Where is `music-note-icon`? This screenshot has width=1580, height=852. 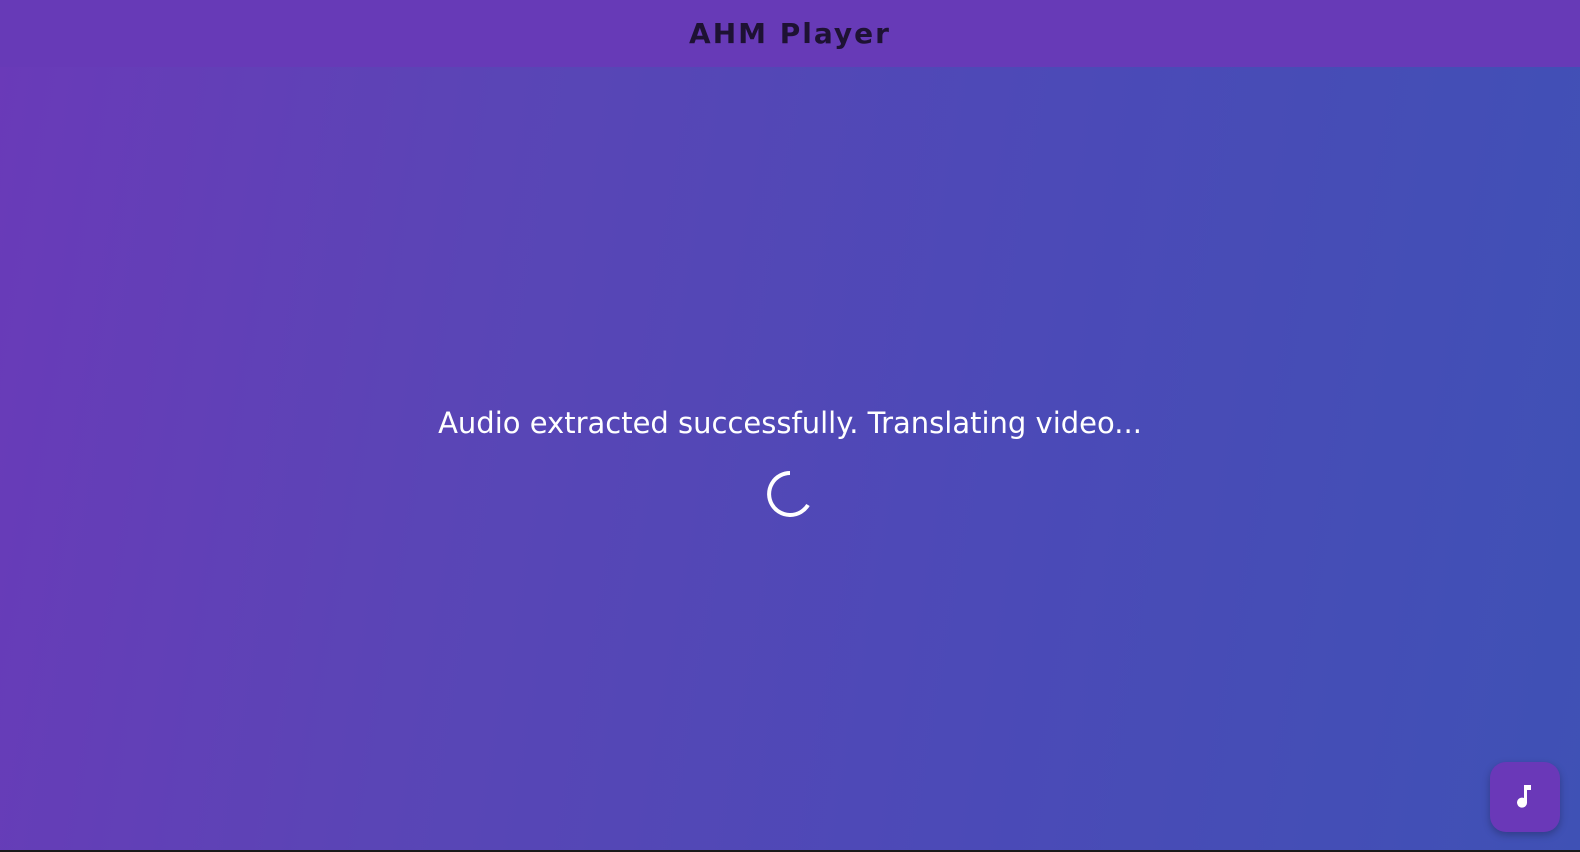
music-note-icon is located at coordinates (1525, 797).